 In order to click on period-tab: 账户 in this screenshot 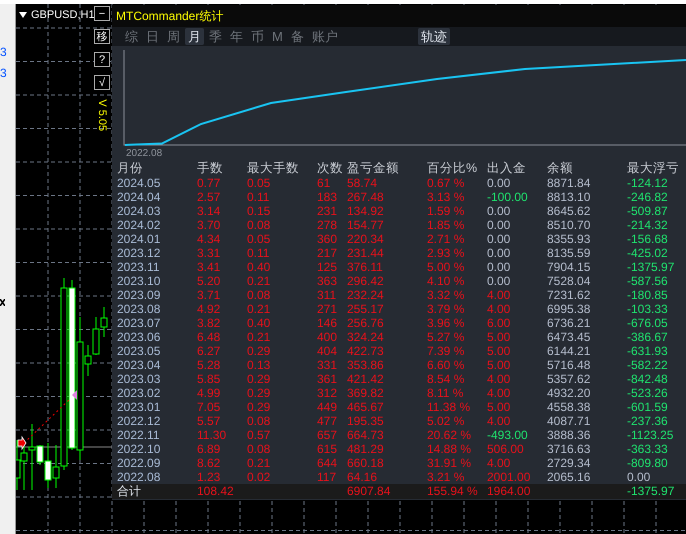, I will do `click(324, 36)`.